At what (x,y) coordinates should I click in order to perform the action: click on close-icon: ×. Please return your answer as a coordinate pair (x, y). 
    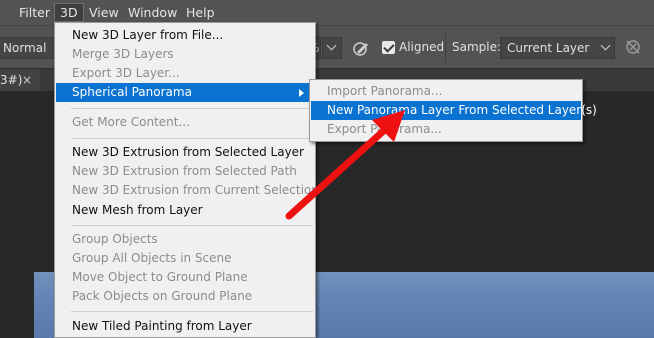
    Looking at the image, I should click on (27, 80).